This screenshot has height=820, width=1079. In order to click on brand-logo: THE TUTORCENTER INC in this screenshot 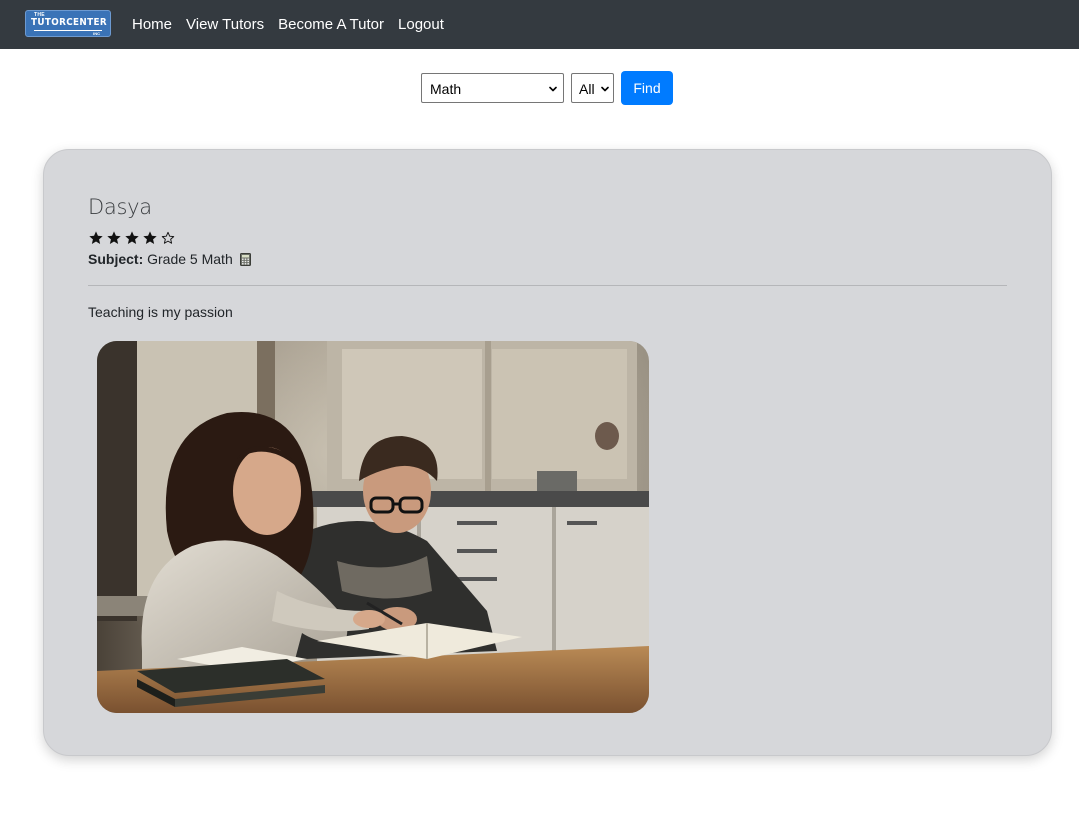, I will do `click(68, 23)`.